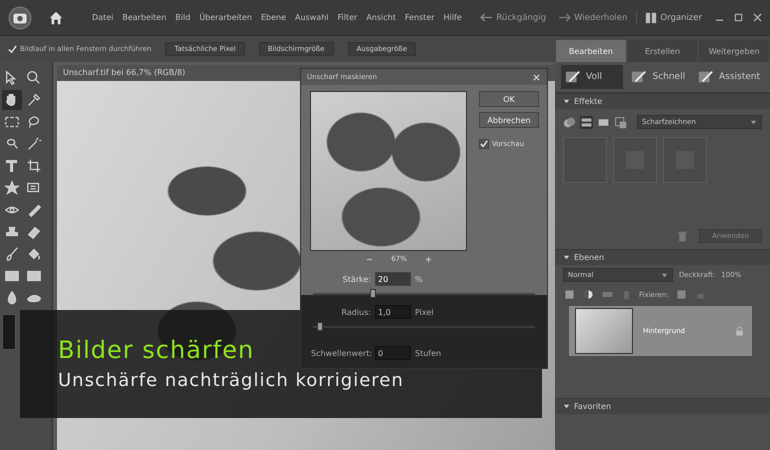  I want to click on workspace-tab: Weitergeben, so click(734, 51).